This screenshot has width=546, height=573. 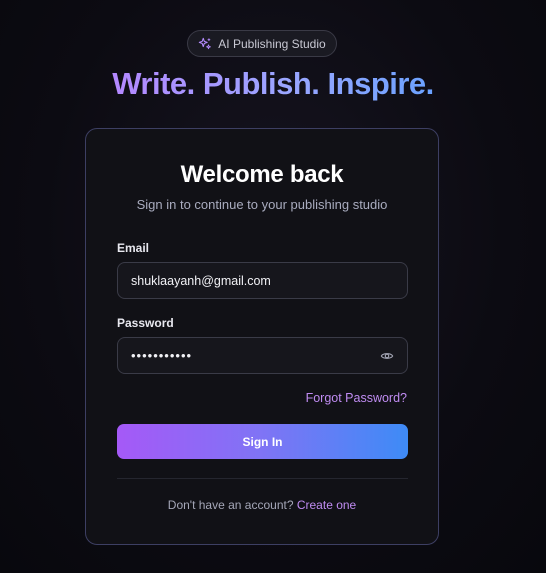 I want to click on create-account-link: Create one, so click(x=326, y=505).